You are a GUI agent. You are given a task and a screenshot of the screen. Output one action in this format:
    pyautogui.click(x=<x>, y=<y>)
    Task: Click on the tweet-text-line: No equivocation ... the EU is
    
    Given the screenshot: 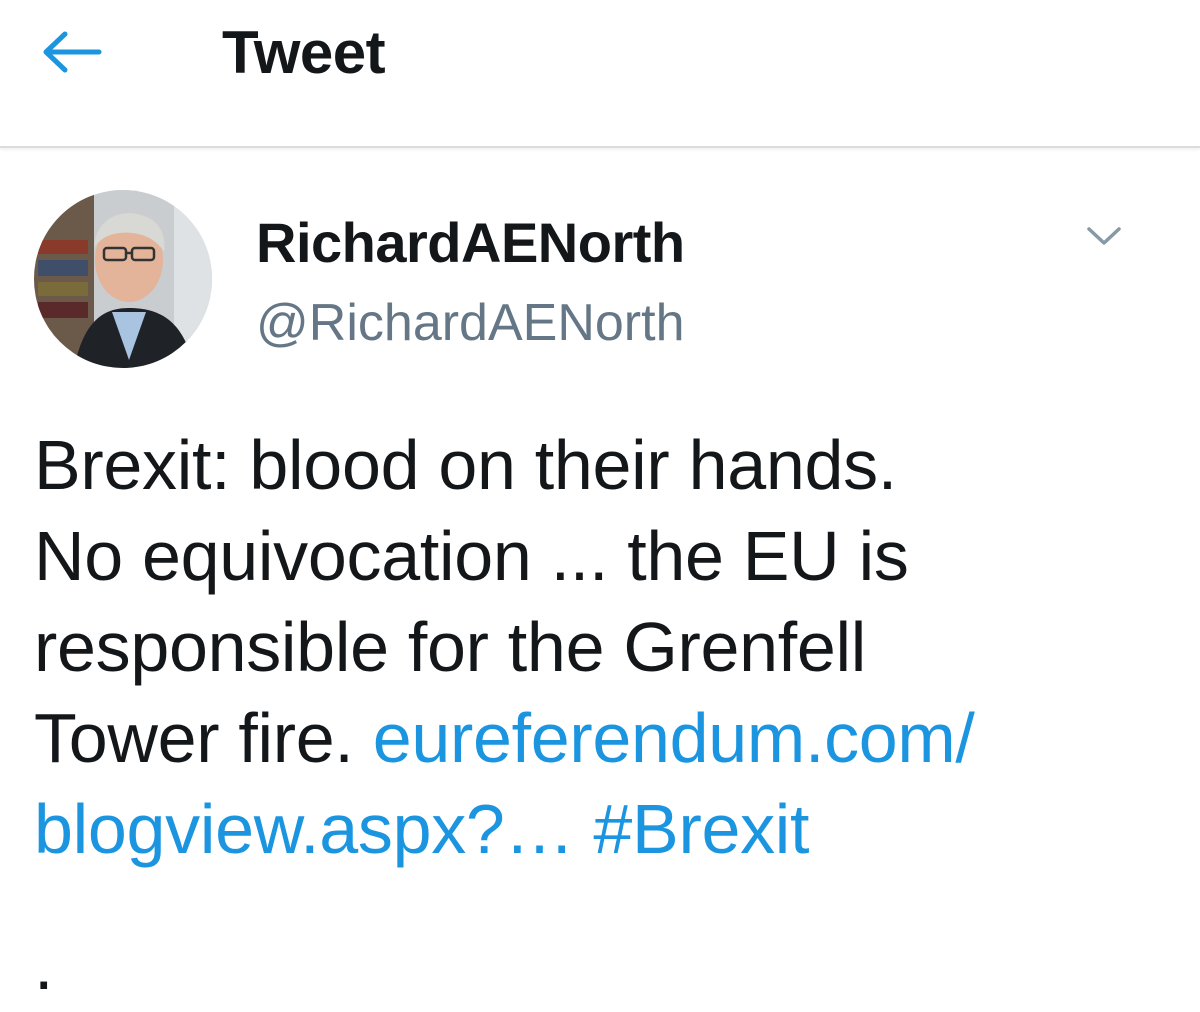 What is the action you would take?
    pyautogui.click(x=471, y=556)
    